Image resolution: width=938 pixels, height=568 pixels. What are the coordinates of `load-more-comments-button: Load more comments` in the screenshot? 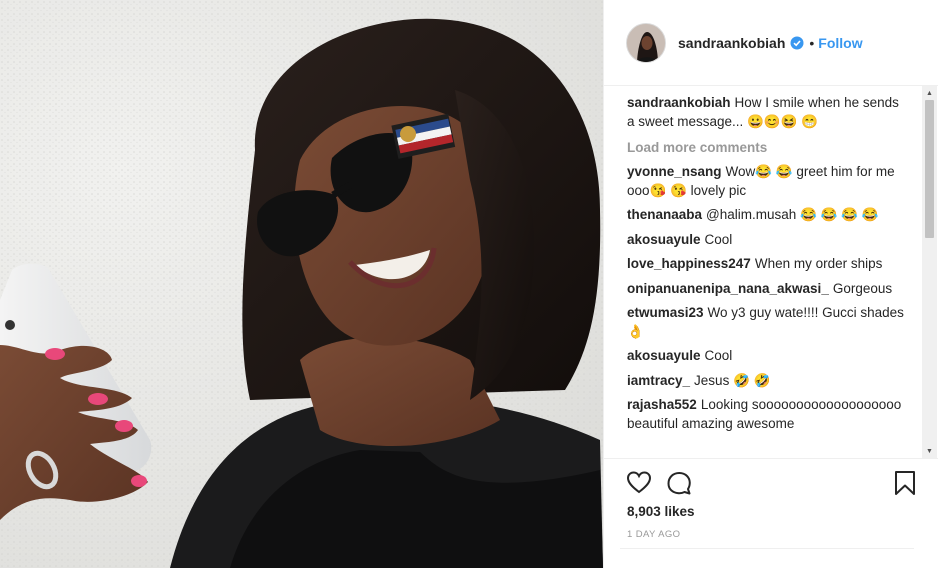 It's located at (774, 147).